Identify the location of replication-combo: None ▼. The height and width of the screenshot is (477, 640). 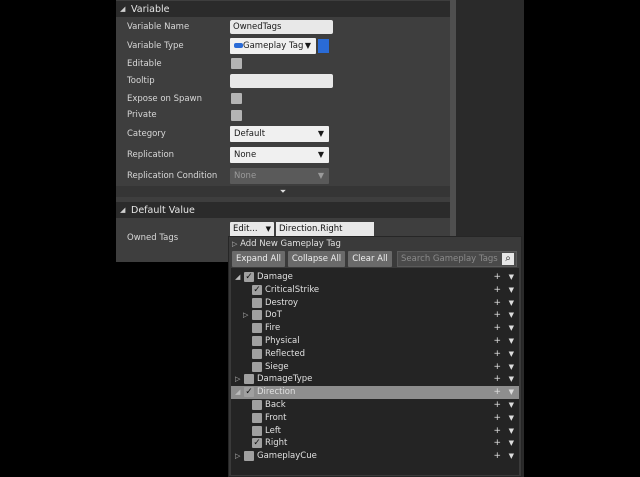
(279, 155).